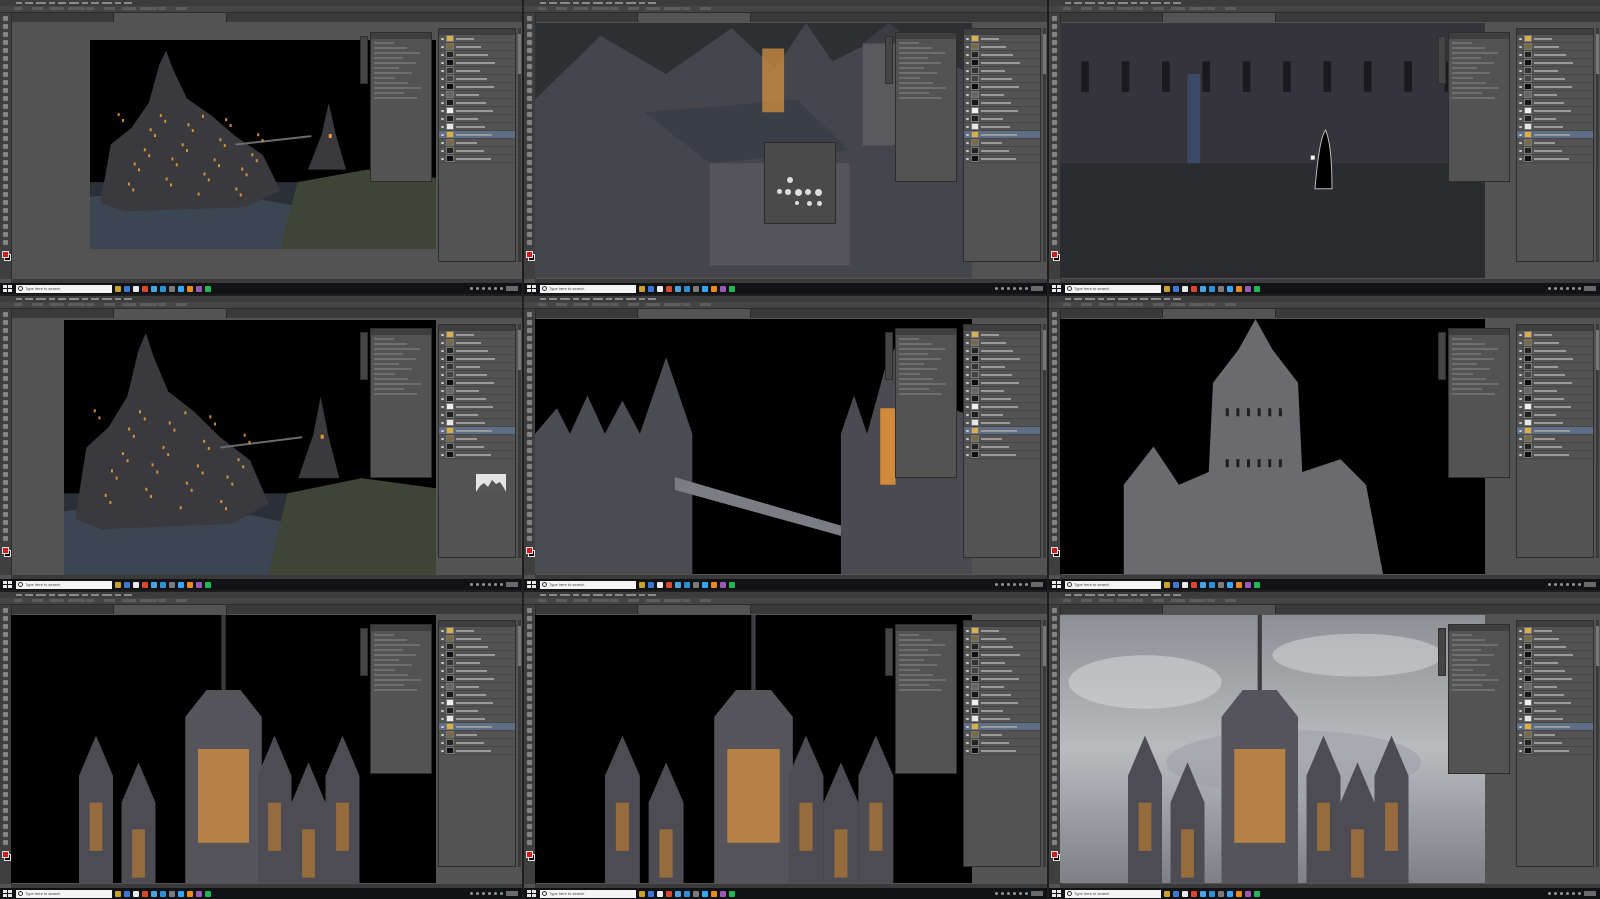 The image size is (1600, 899). Describe the element at coordinates (1054, 254) in the screenshot. I see `foreground-color-swatch` at that location.